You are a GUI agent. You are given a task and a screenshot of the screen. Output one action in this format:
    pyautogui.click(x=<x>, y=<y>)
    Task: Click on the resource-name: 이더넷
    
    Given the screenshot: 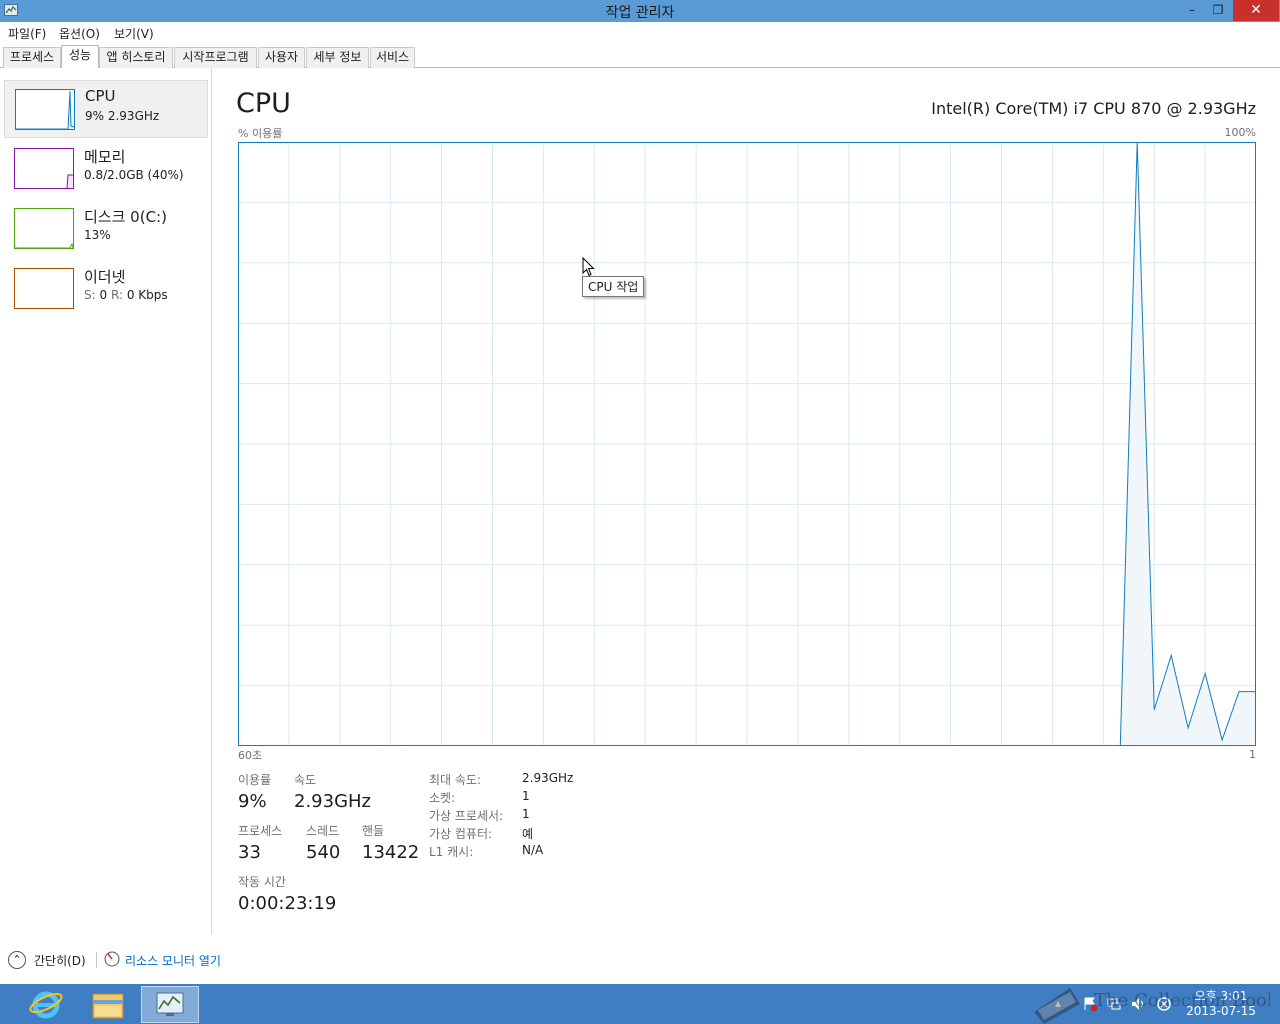 What is the action you would take?
    pyautogui.click(x=105, y=277)
    